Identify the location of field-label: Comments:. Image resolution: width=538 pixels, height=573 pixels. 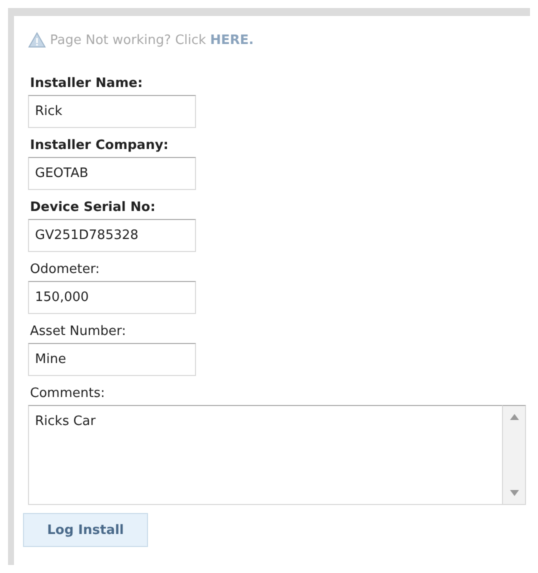
(68, 394).